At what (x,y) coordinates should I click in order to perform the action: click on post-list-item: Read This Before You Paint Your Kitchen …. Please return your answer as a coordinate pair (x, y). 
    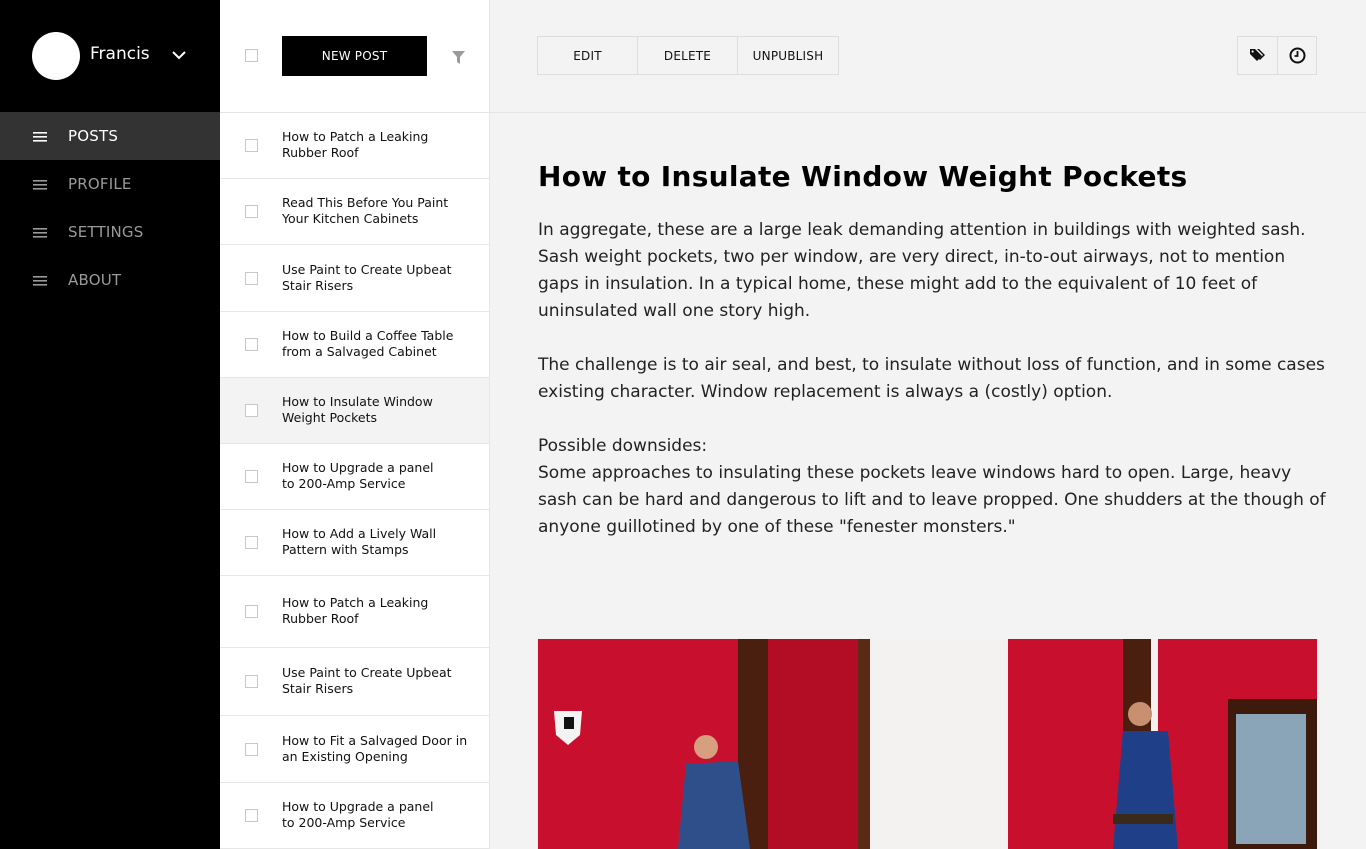
    Looking at the image, I should click on (354, 212).